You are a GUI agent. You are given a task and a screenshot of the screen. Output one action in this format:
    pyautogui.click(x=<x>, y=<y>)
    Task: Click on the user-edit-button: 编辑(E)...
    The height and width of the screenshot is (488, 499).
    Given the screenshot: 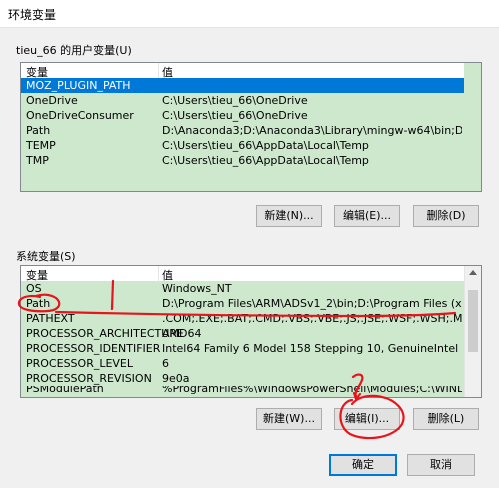 What is the action you would take?
    pyautogui.click(x=367, y=216)
    